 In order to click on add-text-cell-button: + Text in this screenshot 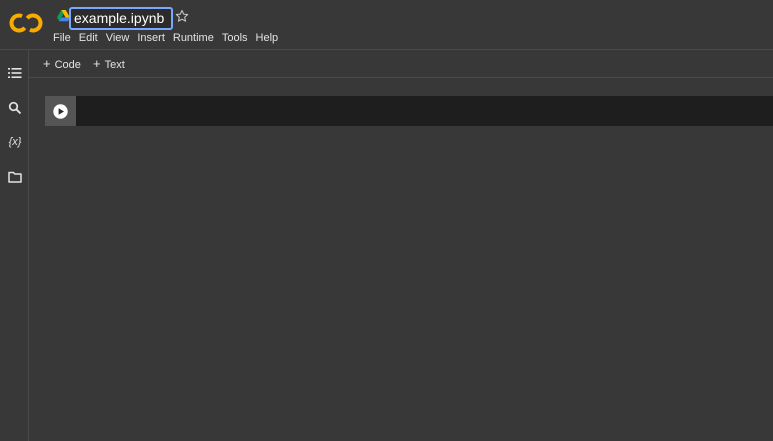, I will do `click(109, 64)`.